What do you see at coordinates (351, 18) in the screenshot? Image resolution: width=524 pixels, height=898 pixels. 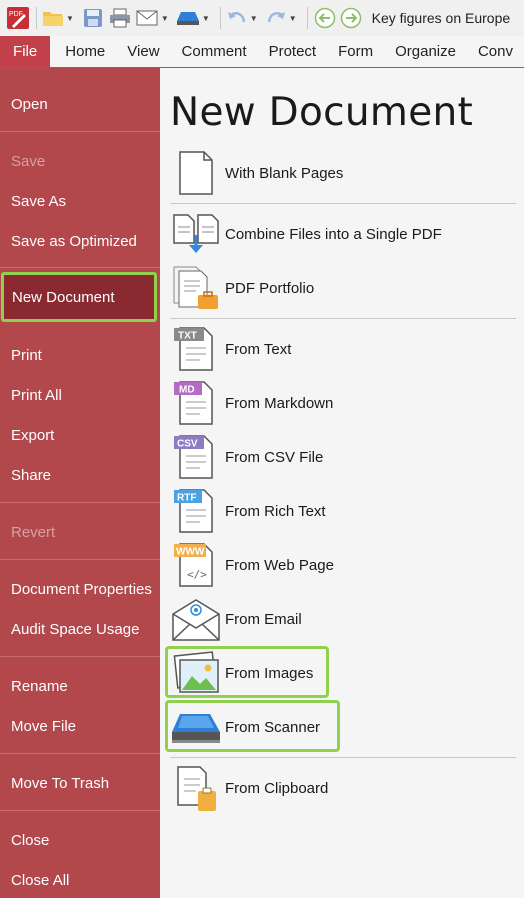 I see `forward-icon` at bounding box center [351, 18].